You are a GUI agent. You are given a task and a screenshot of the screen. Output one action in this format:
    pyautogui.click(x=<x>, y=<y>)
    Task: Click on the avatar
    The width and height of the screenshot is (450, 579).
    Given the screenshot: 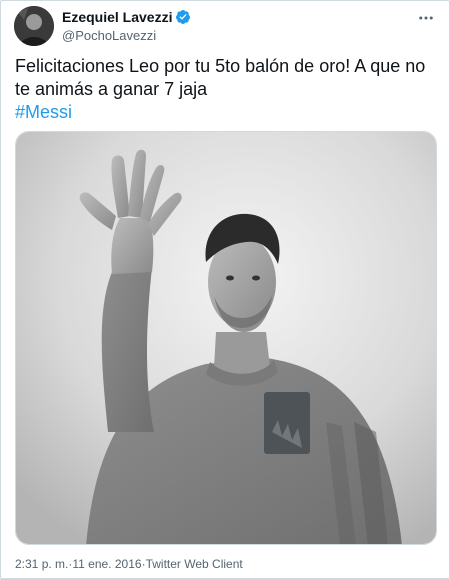 What is the action you would take?
    pyautogui.click(x=34, y=26)
    